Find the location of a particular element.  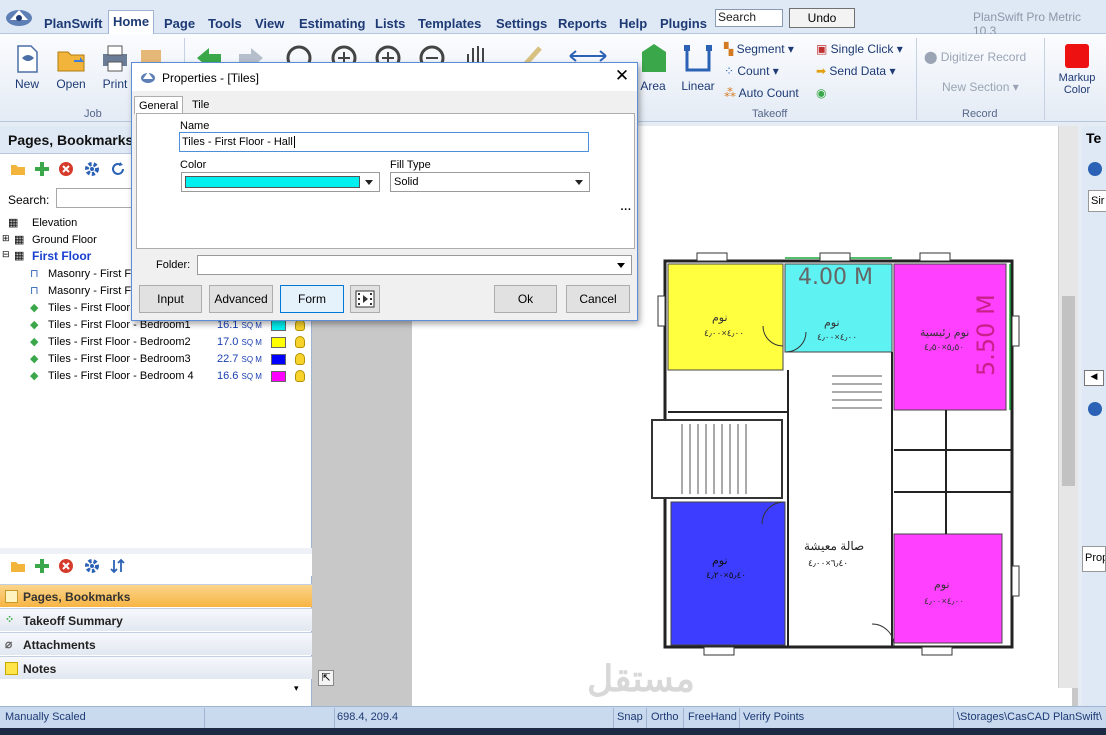

refresh-icon is located at coordinates (118, 169).